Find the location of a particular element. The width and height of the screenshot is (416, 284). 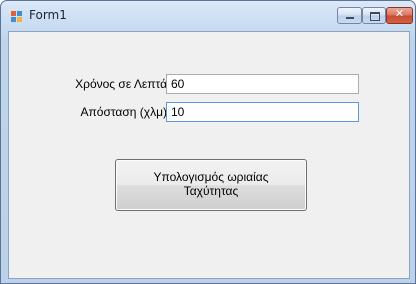

window-title: Form1 is located at coordinates (48, 15).